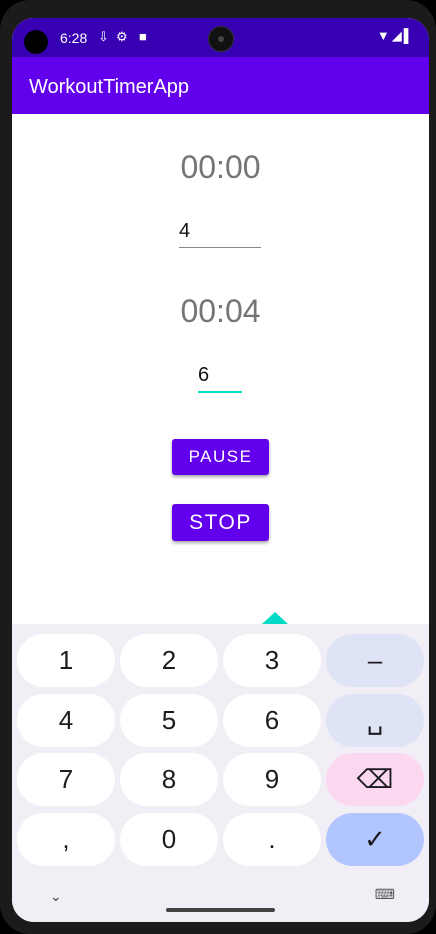 This screenshot has width=436, height=934. What do you see at coordinates (169, 779) in the screenshot?
I see `key-8: 8` at bounding box center [169, 779].